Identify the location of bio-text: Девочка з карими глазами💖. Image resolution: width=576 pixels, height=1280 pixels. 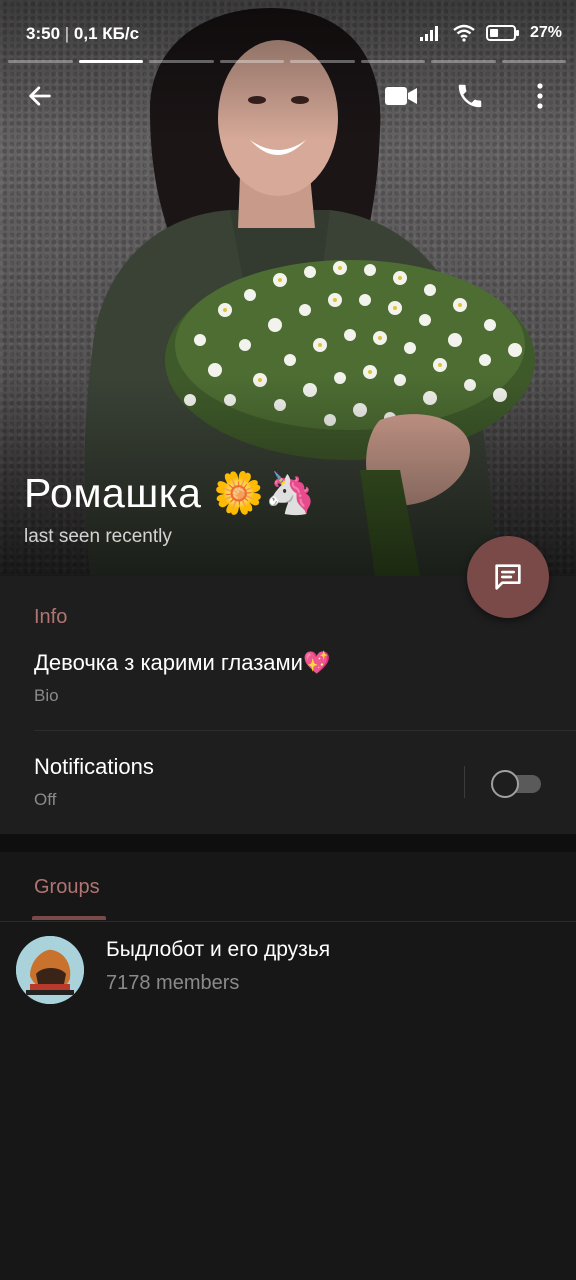
(182, 662).